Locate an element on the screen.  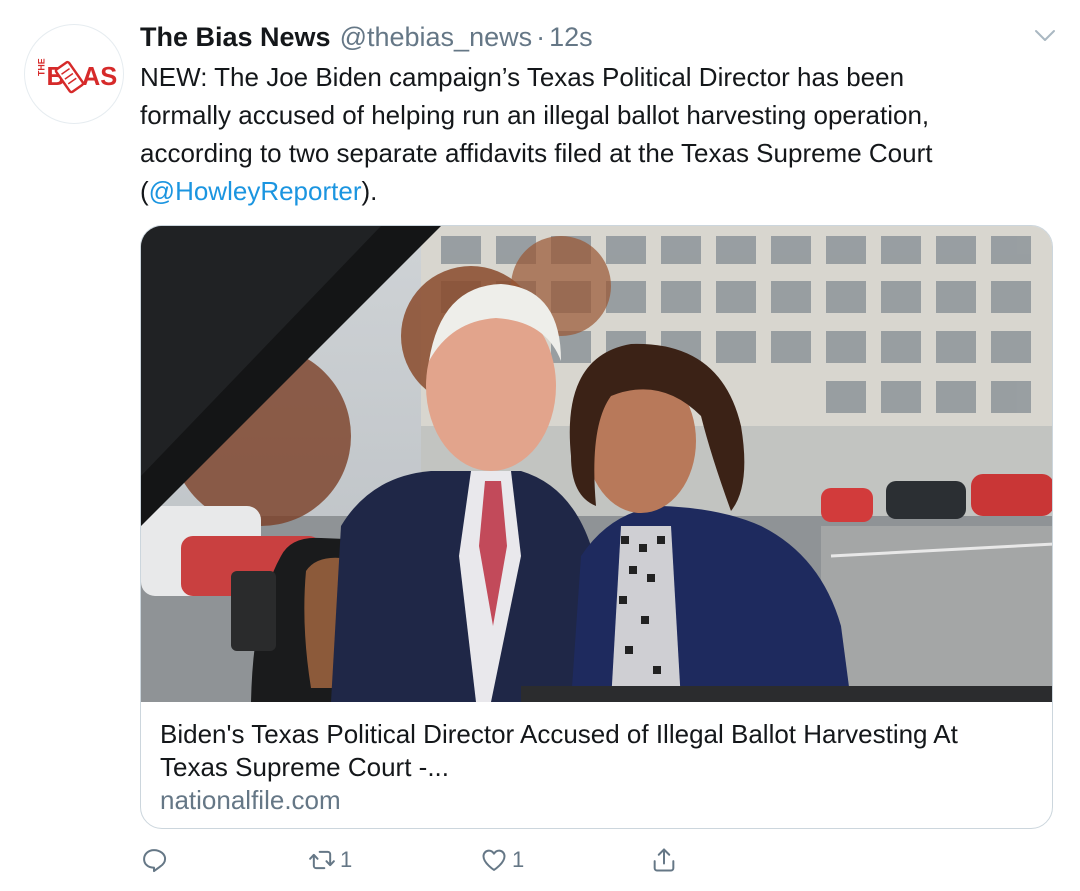
reply-icon is located at coordinates (155, 861).